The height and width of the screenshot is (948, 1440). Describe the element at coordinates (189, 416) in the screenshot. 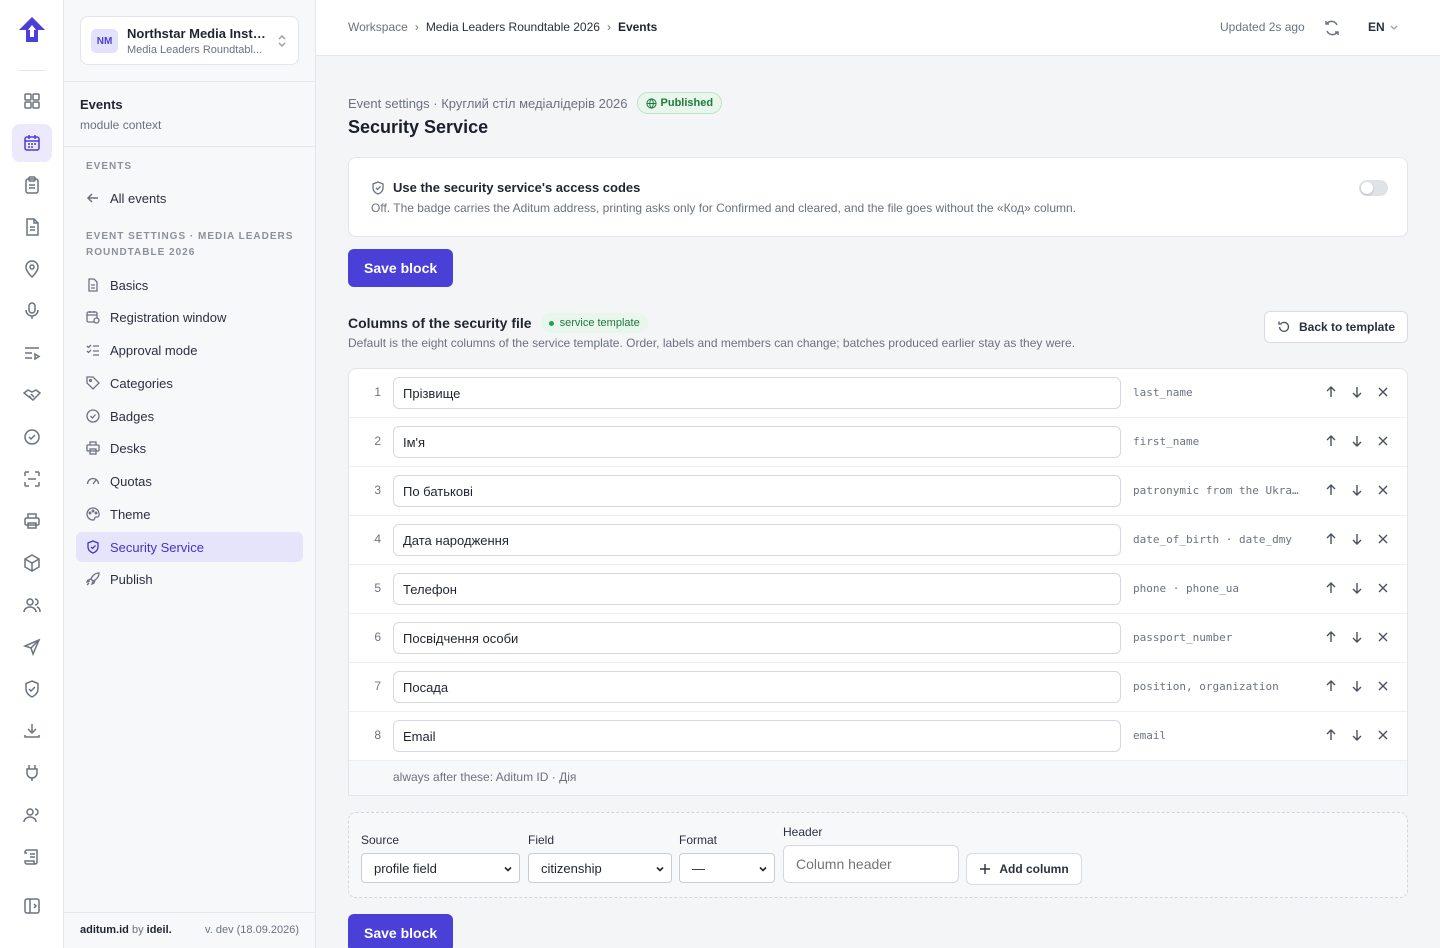

I see `nav-badges: Badges` at that location.